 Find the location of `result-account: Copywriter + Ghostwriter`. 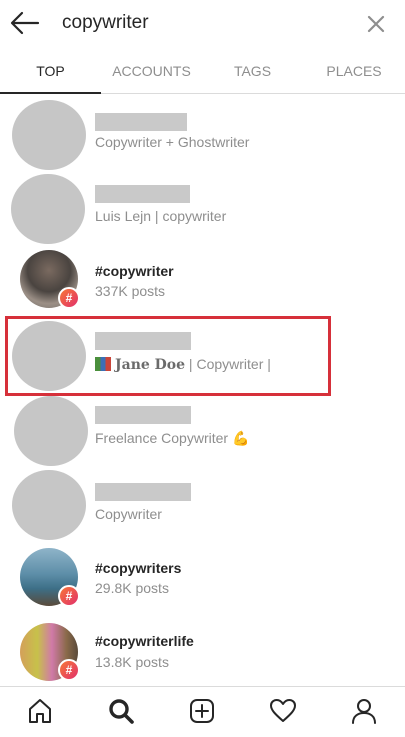

result-account: Copywriter + Ghostwriter is located at coordinates (202, 137).